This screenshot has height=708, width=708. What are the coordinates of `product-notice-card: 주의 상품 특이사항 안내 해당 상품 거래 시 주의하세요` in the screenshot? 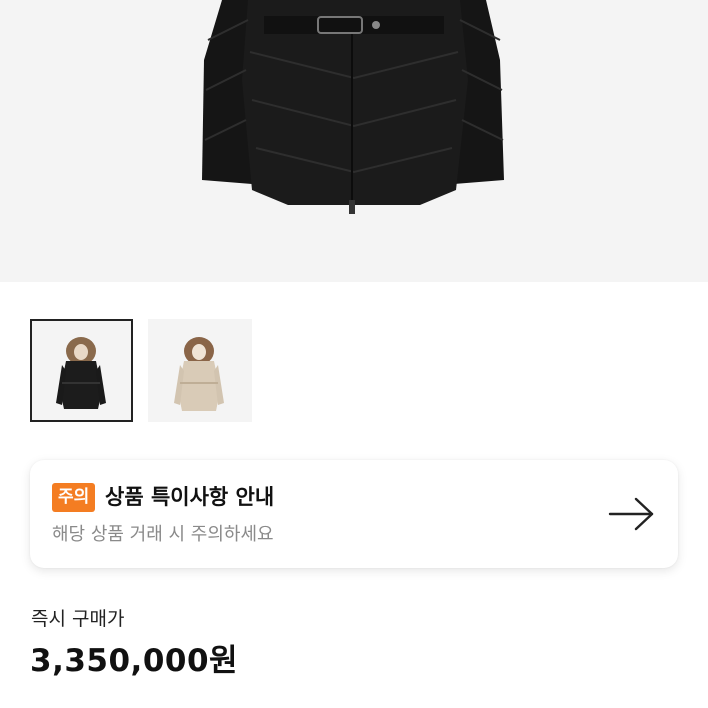 It's located at (354, 514).